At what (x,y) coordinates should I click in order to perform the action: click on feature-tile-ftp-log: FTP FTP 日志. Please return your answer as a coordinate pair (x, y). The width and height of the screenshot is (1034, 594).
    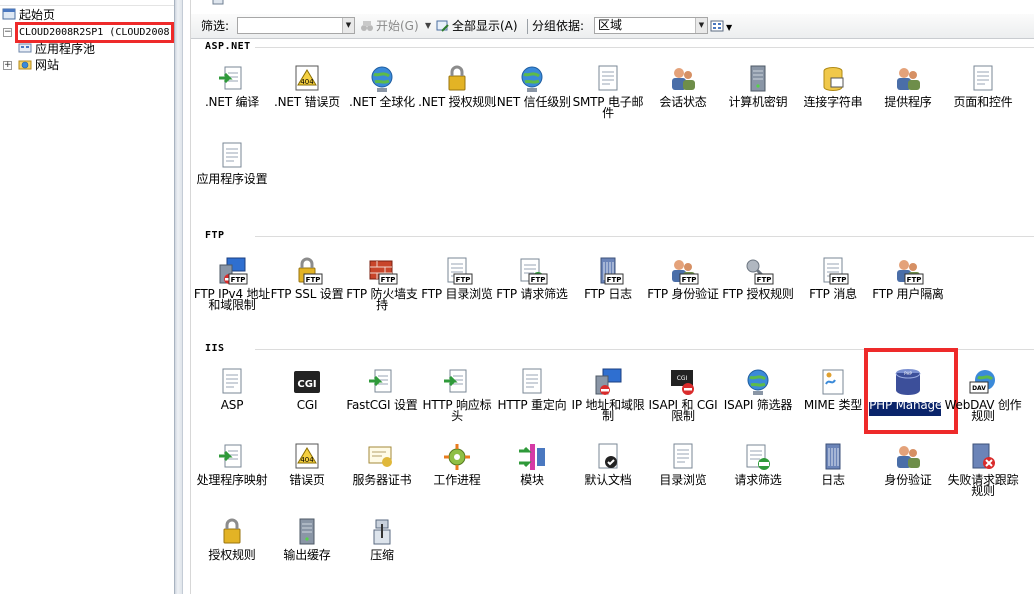
    Looking at the image, I should click on (608, 292).